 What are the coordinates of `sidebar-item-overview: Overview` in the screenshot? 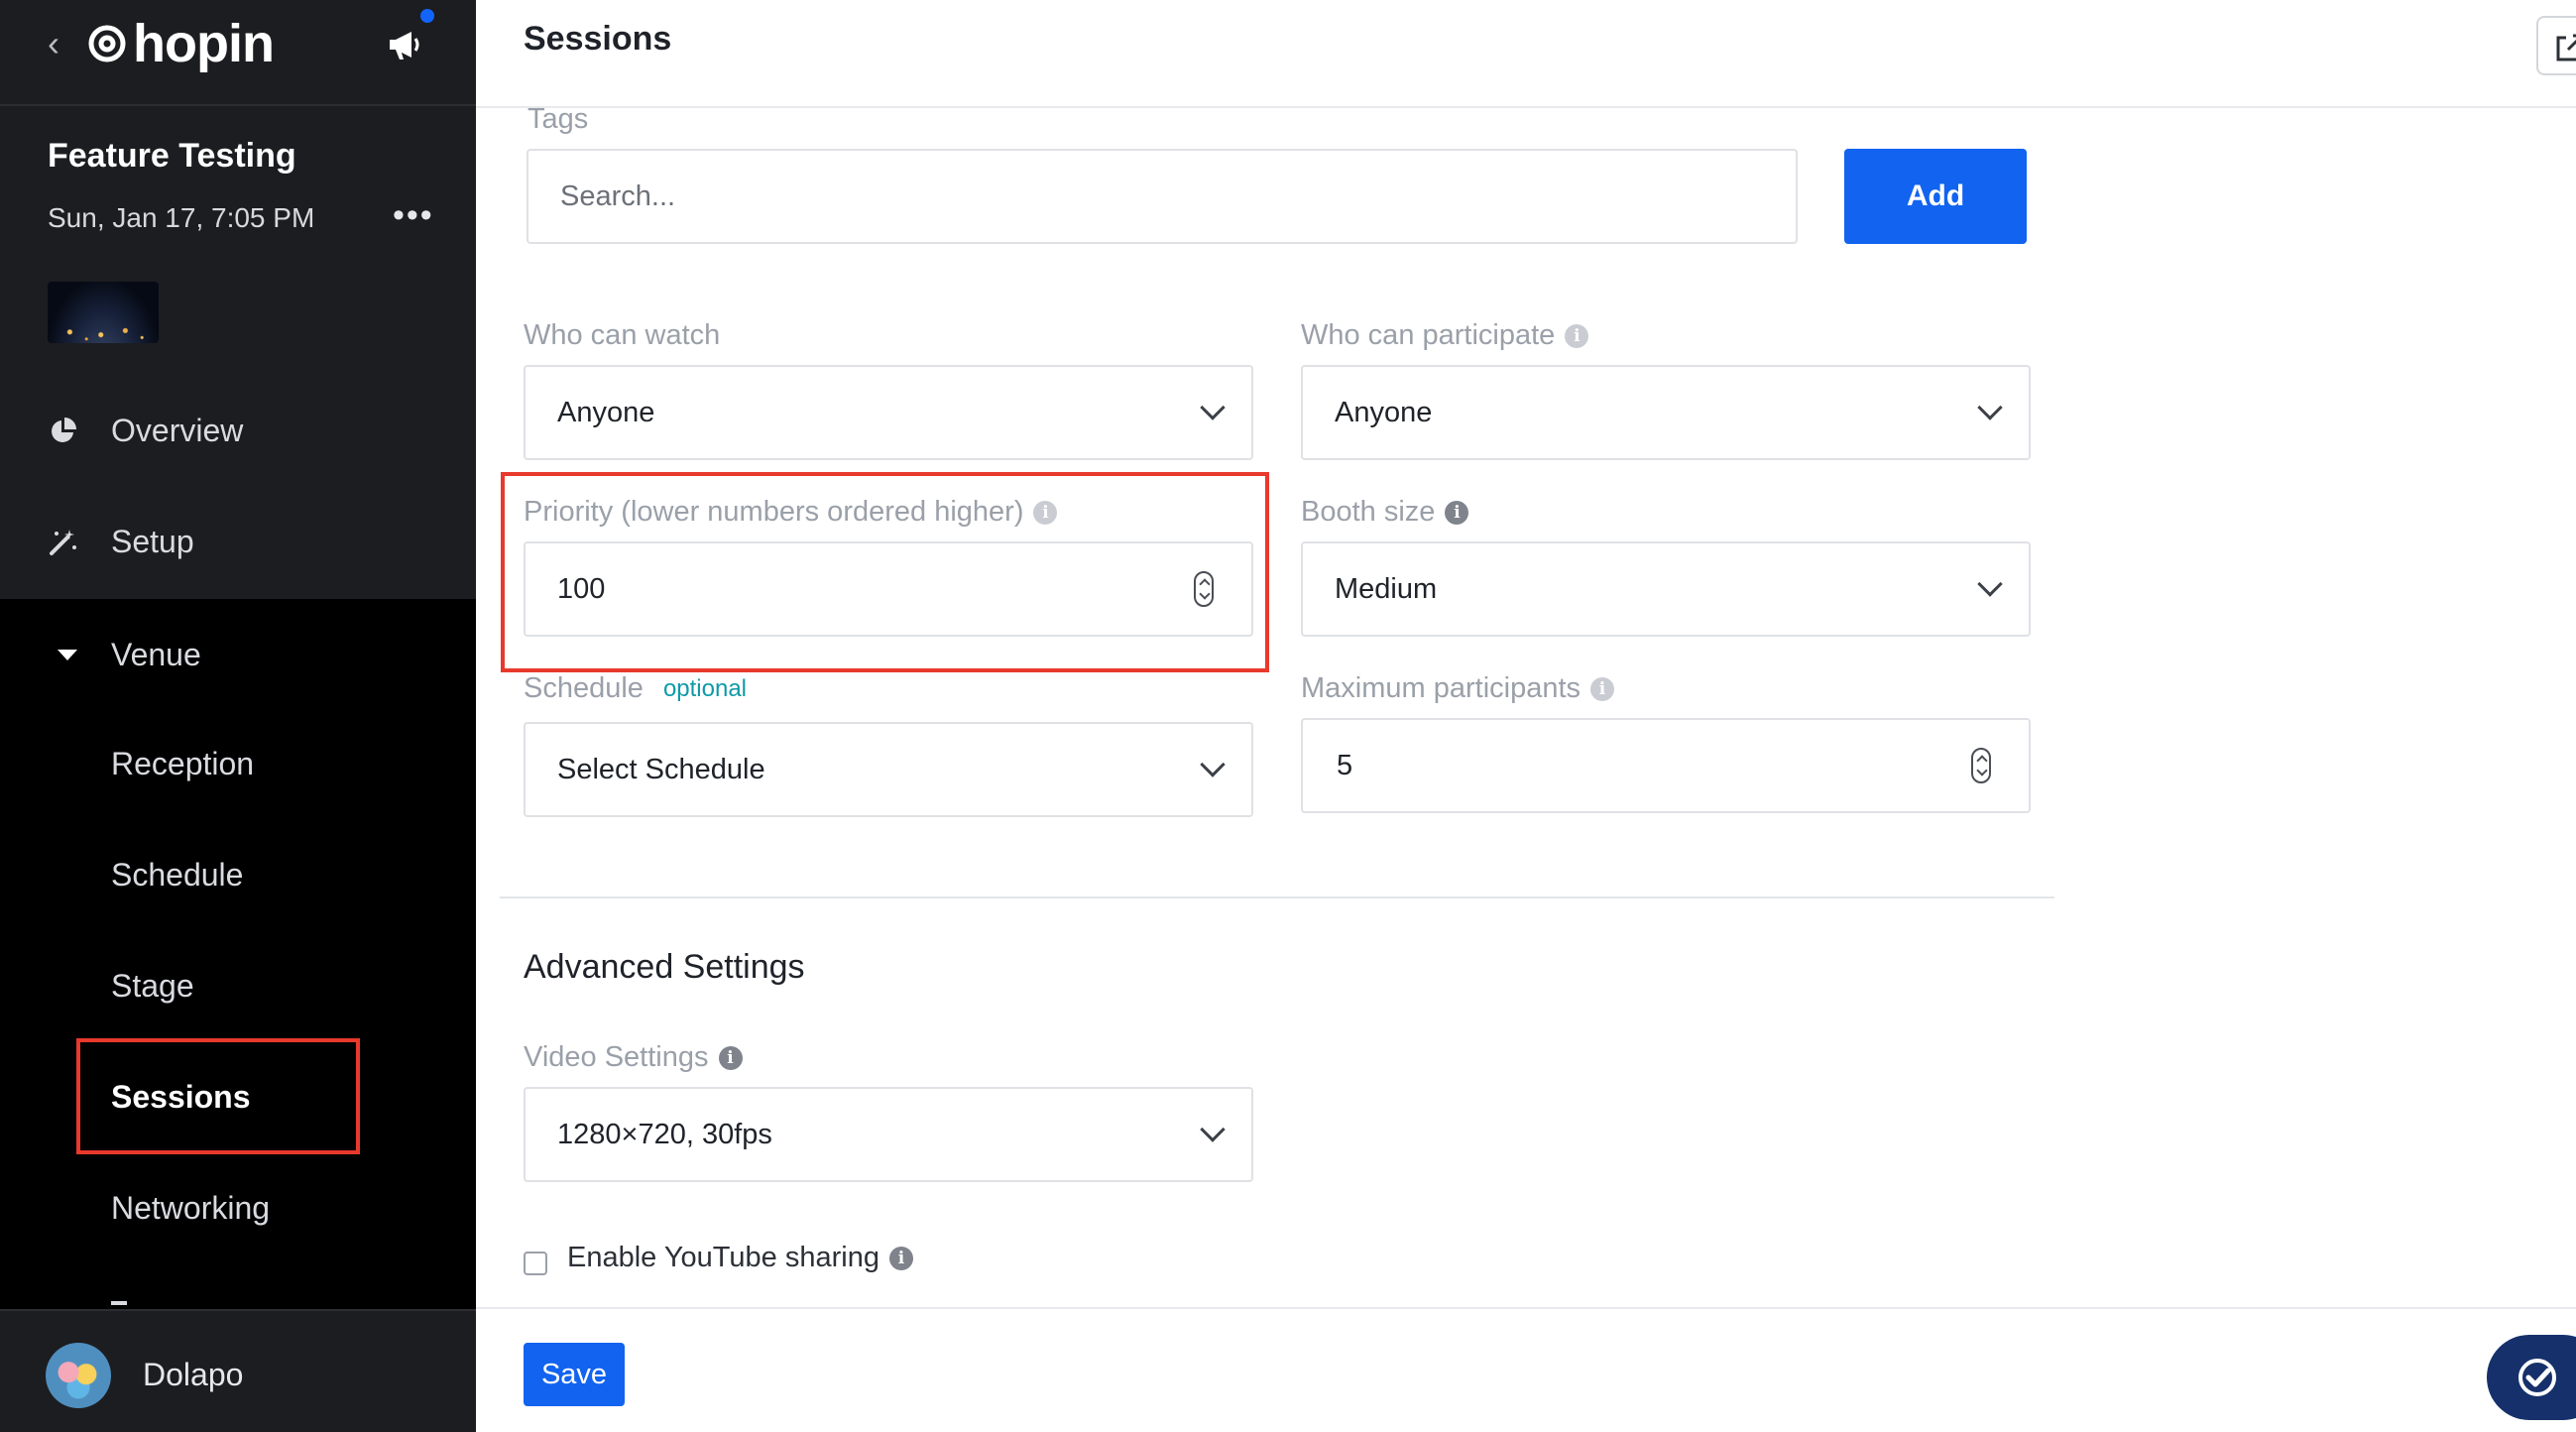 It's located at (238, 431).